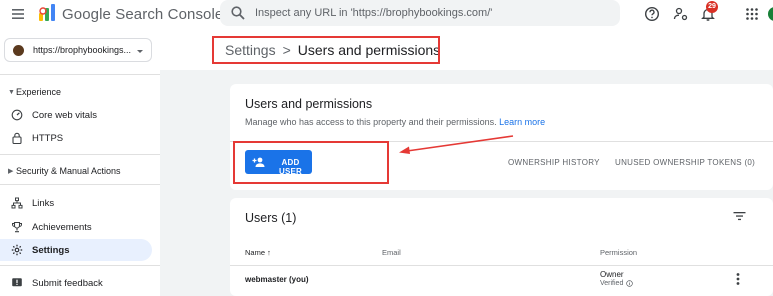  I want to click on users-card-title: Users (1), so click(271, 218).